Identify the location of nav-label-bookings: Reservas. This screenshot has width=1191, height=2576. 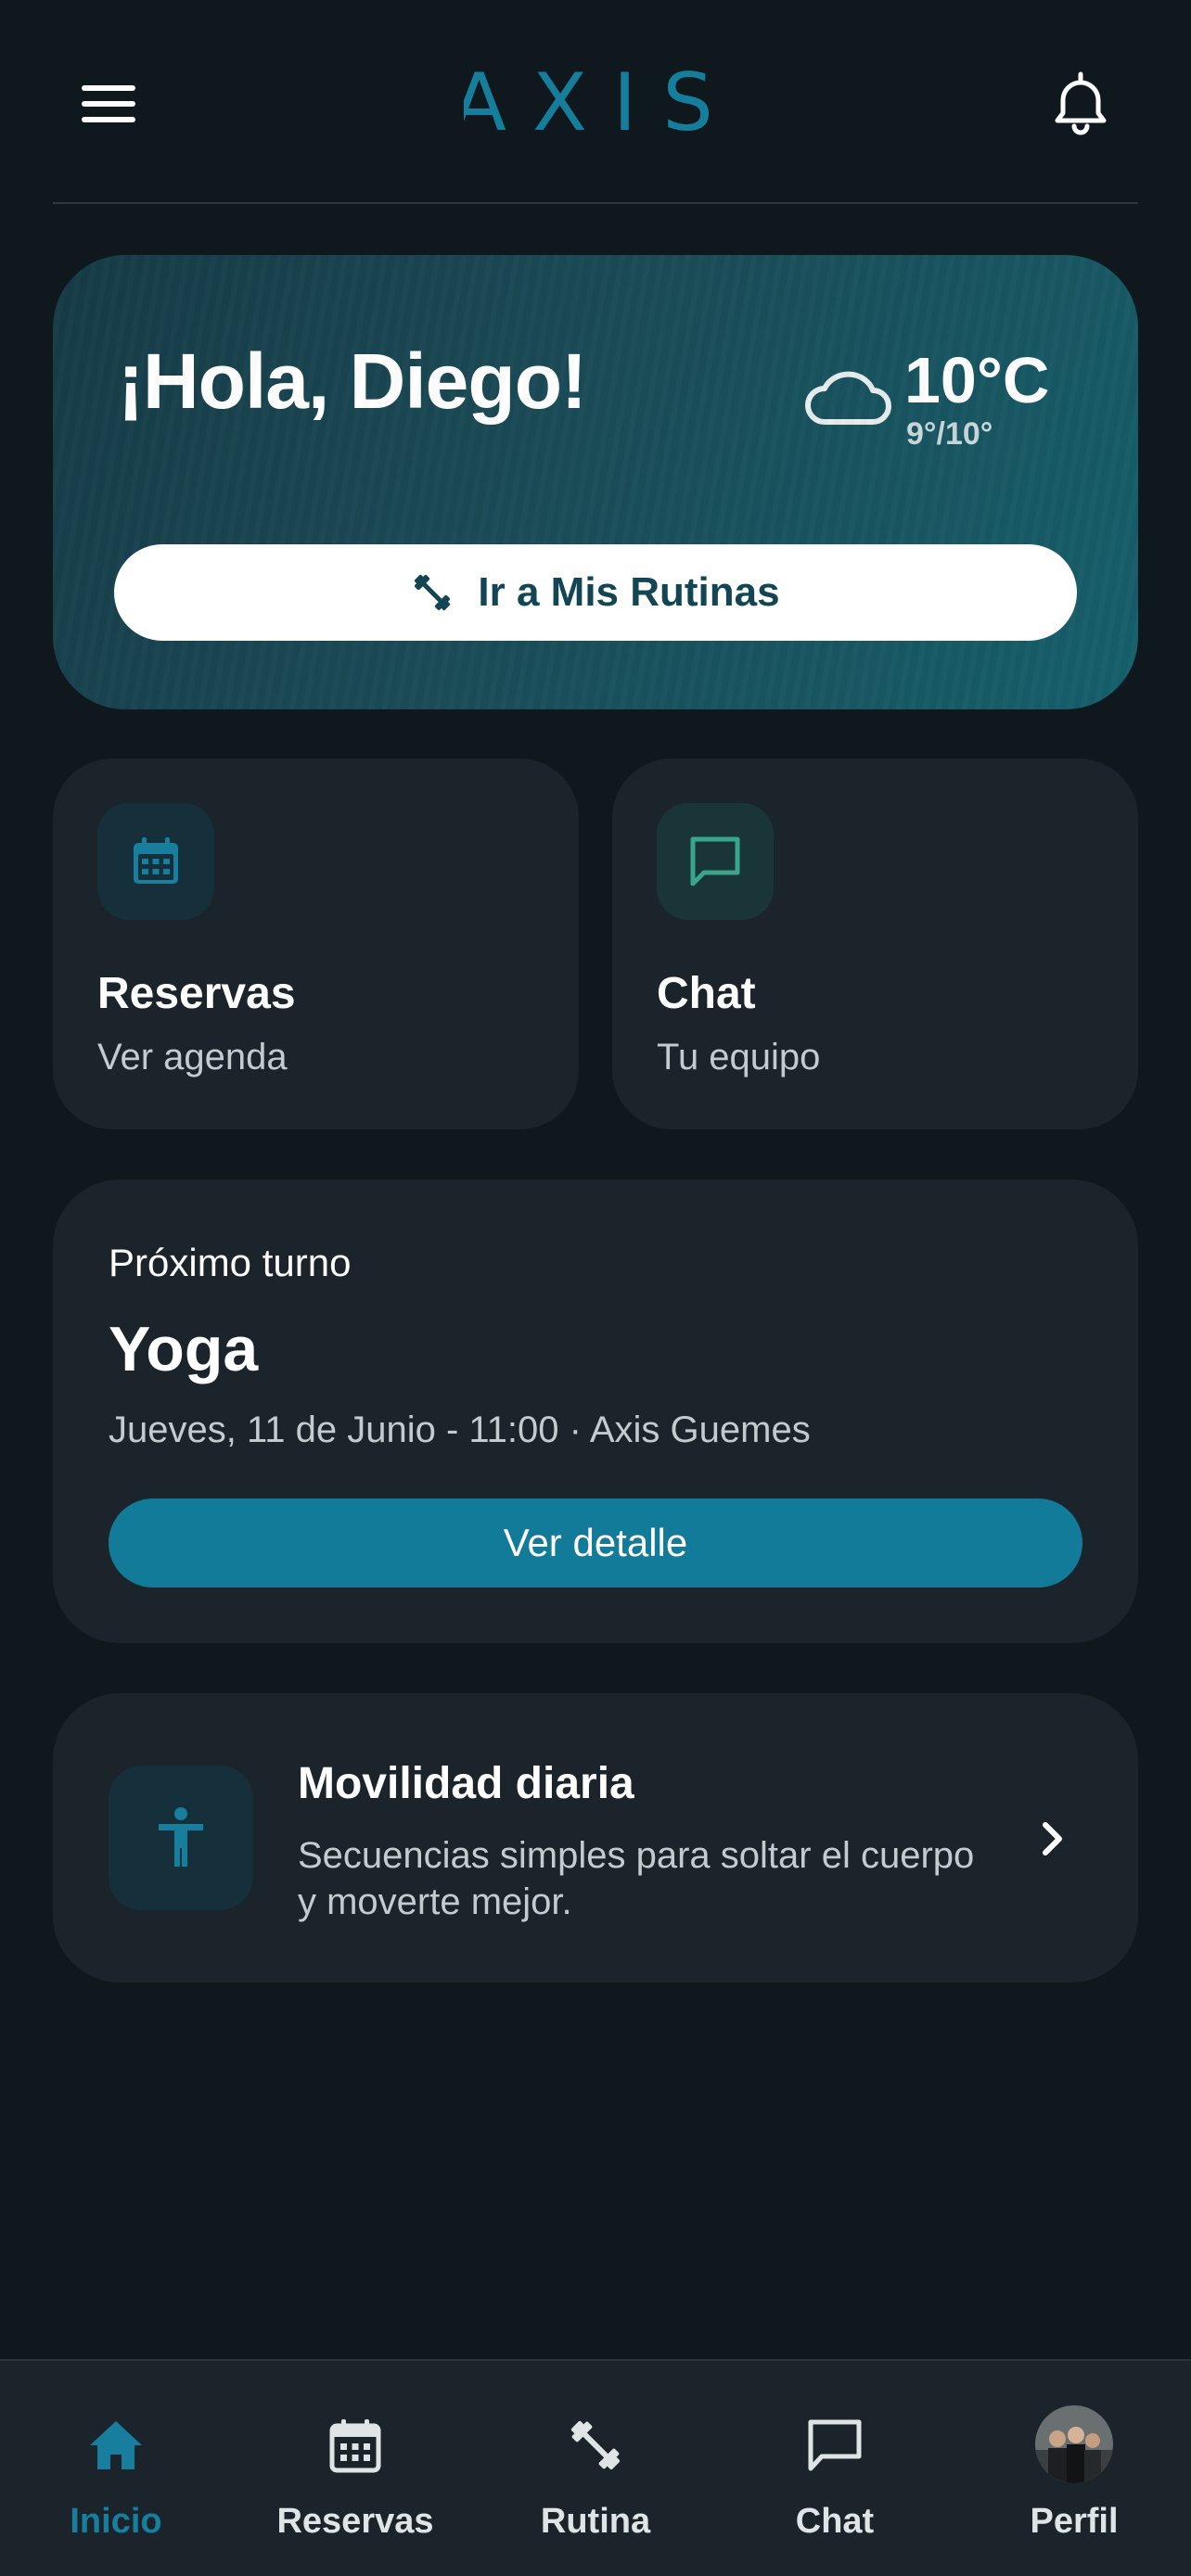
(355, 2521).